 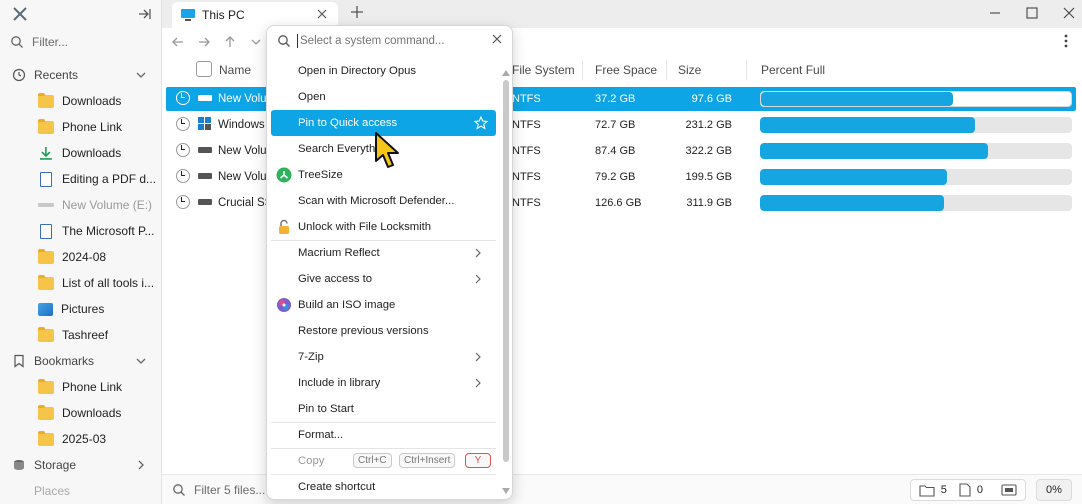 I want to click on drive-name: Windows, so click(x=241, y=125).